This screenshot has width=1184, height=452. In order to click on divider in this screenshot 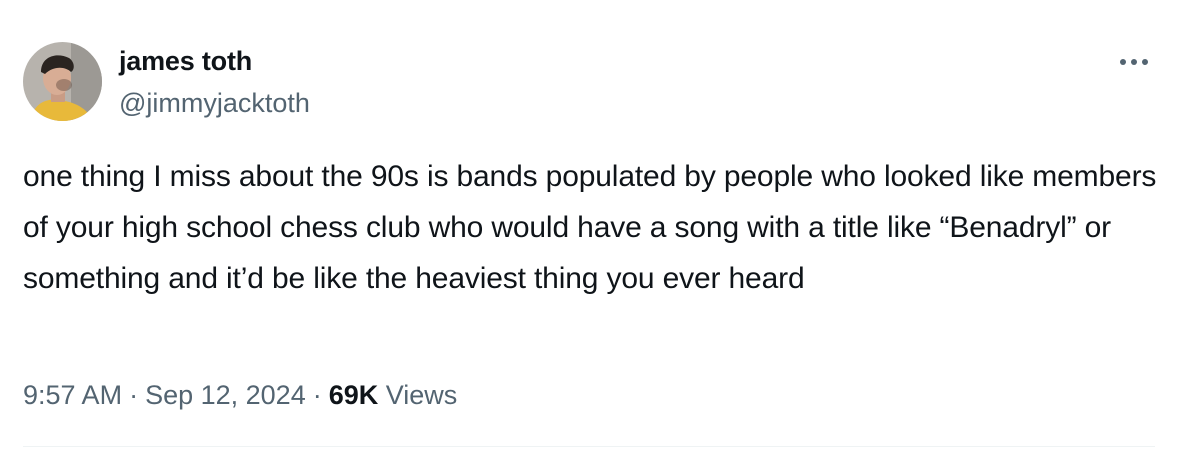, I will do `click(589, 446)`.